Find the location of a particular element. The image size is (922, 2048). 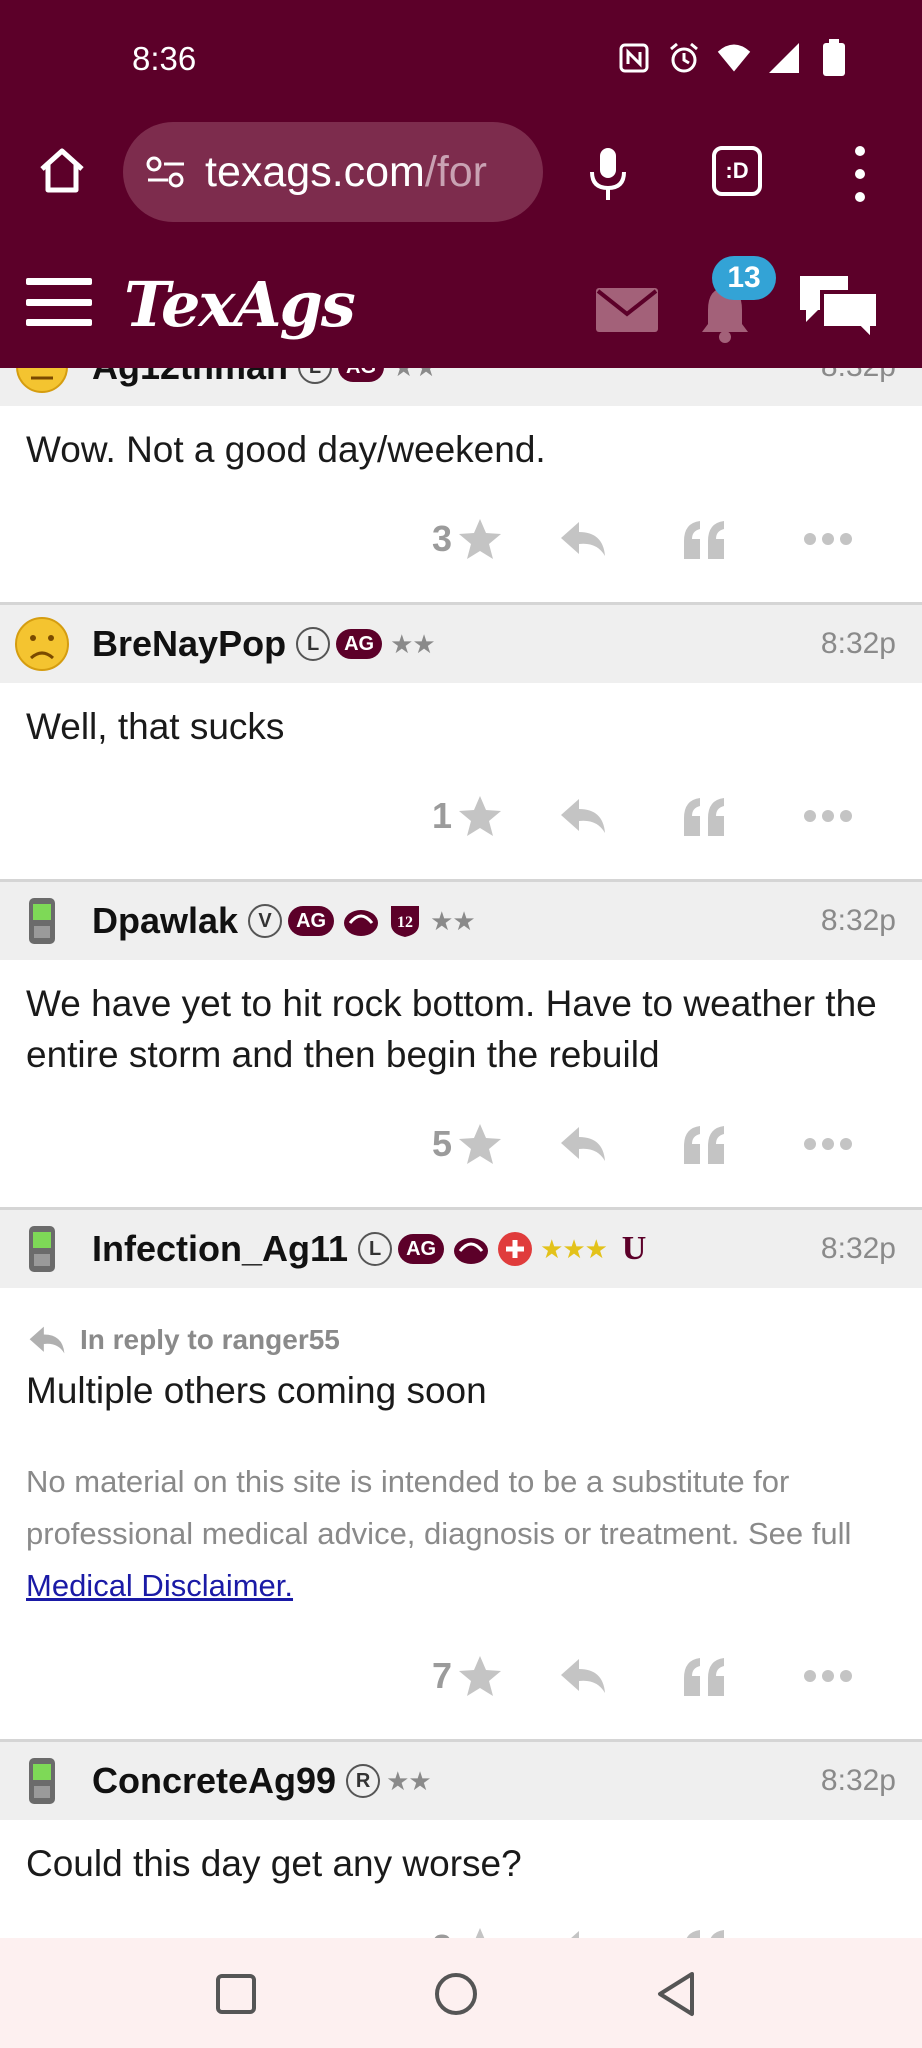

reveille-badge-icon is located at coordinates (361, 921).